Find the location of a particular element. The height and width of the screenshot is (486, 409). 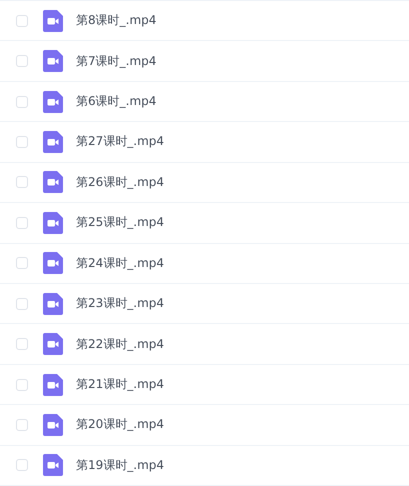

file-name: 第6课时_.mp4 is located at coordinates (116, 101).